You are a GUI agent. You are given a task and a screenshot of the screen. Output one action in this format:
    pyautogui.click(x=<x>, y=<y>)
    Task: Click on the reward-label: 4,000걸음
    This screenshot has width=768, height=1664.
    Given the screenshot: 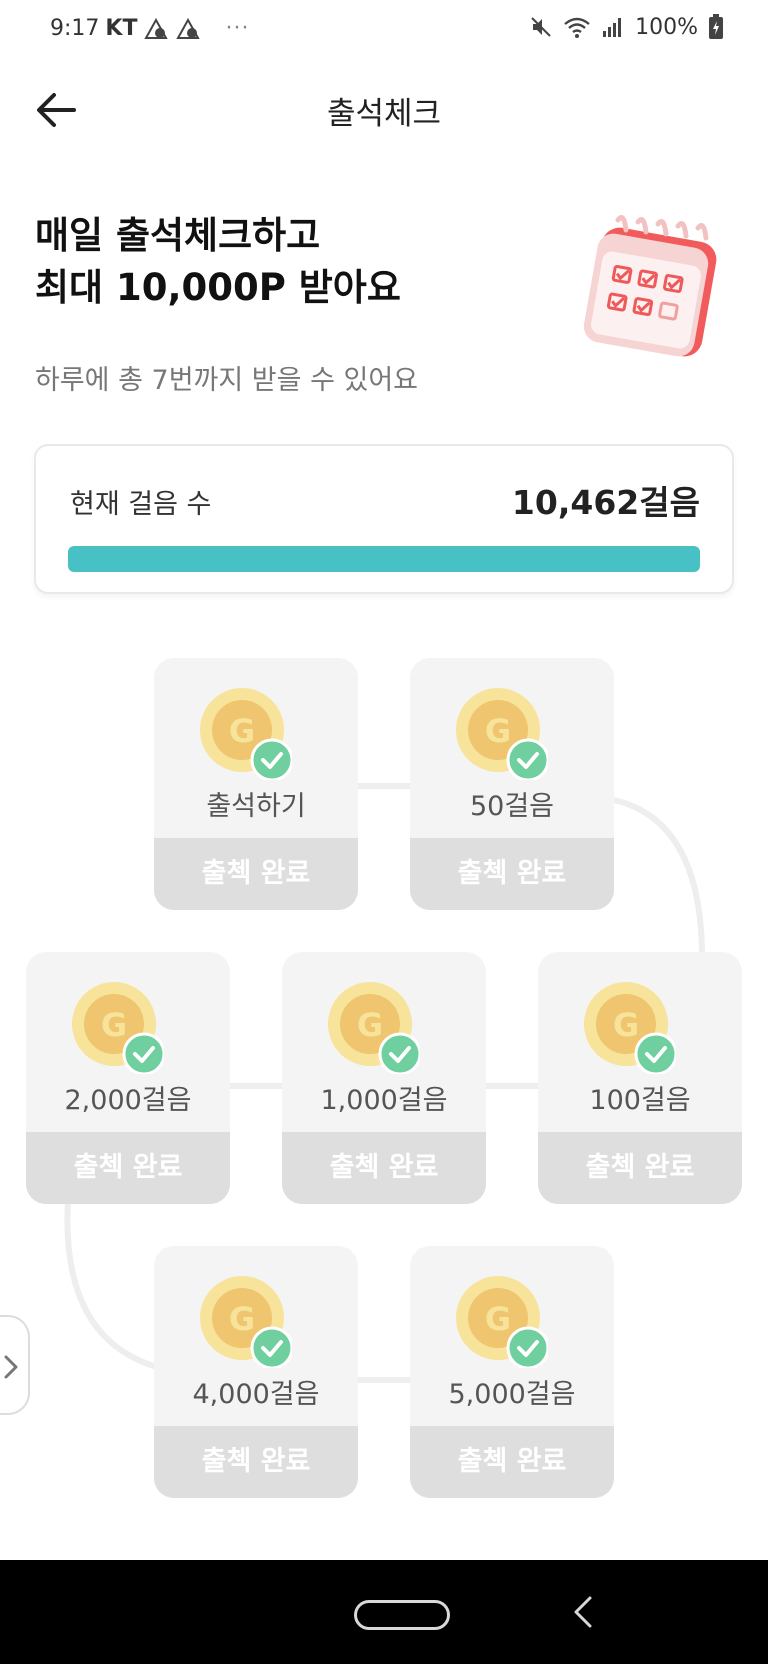 What is the action you would take?
    pyautogui.click(x=256, y=1394)
    